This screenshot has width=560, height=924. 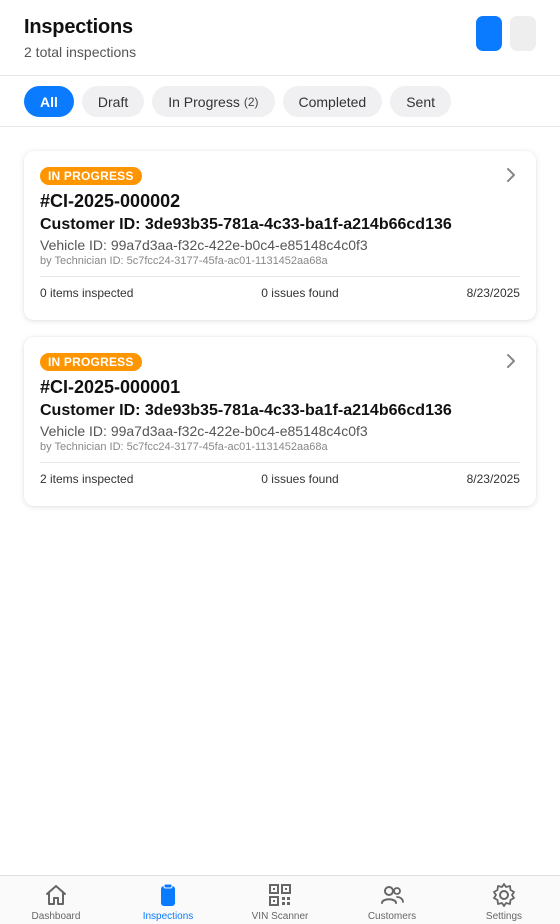 I want to click on nav-dashboard: Dashboard, so click(x=56, y=900).